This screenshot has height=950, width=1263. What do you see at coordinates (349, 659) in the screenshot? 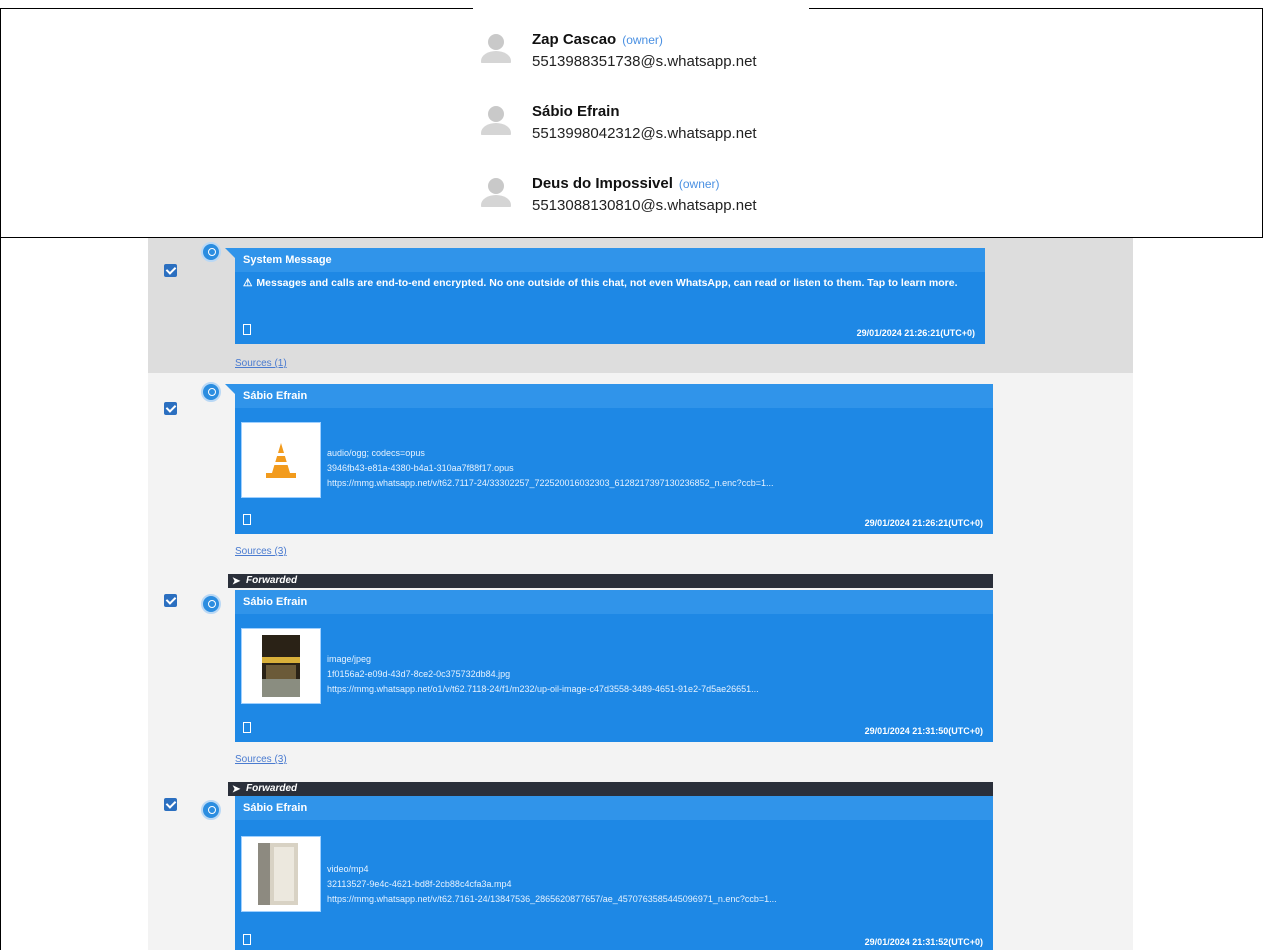
I see `mime-type: image/jpeg` at bounding box center [349, 659].